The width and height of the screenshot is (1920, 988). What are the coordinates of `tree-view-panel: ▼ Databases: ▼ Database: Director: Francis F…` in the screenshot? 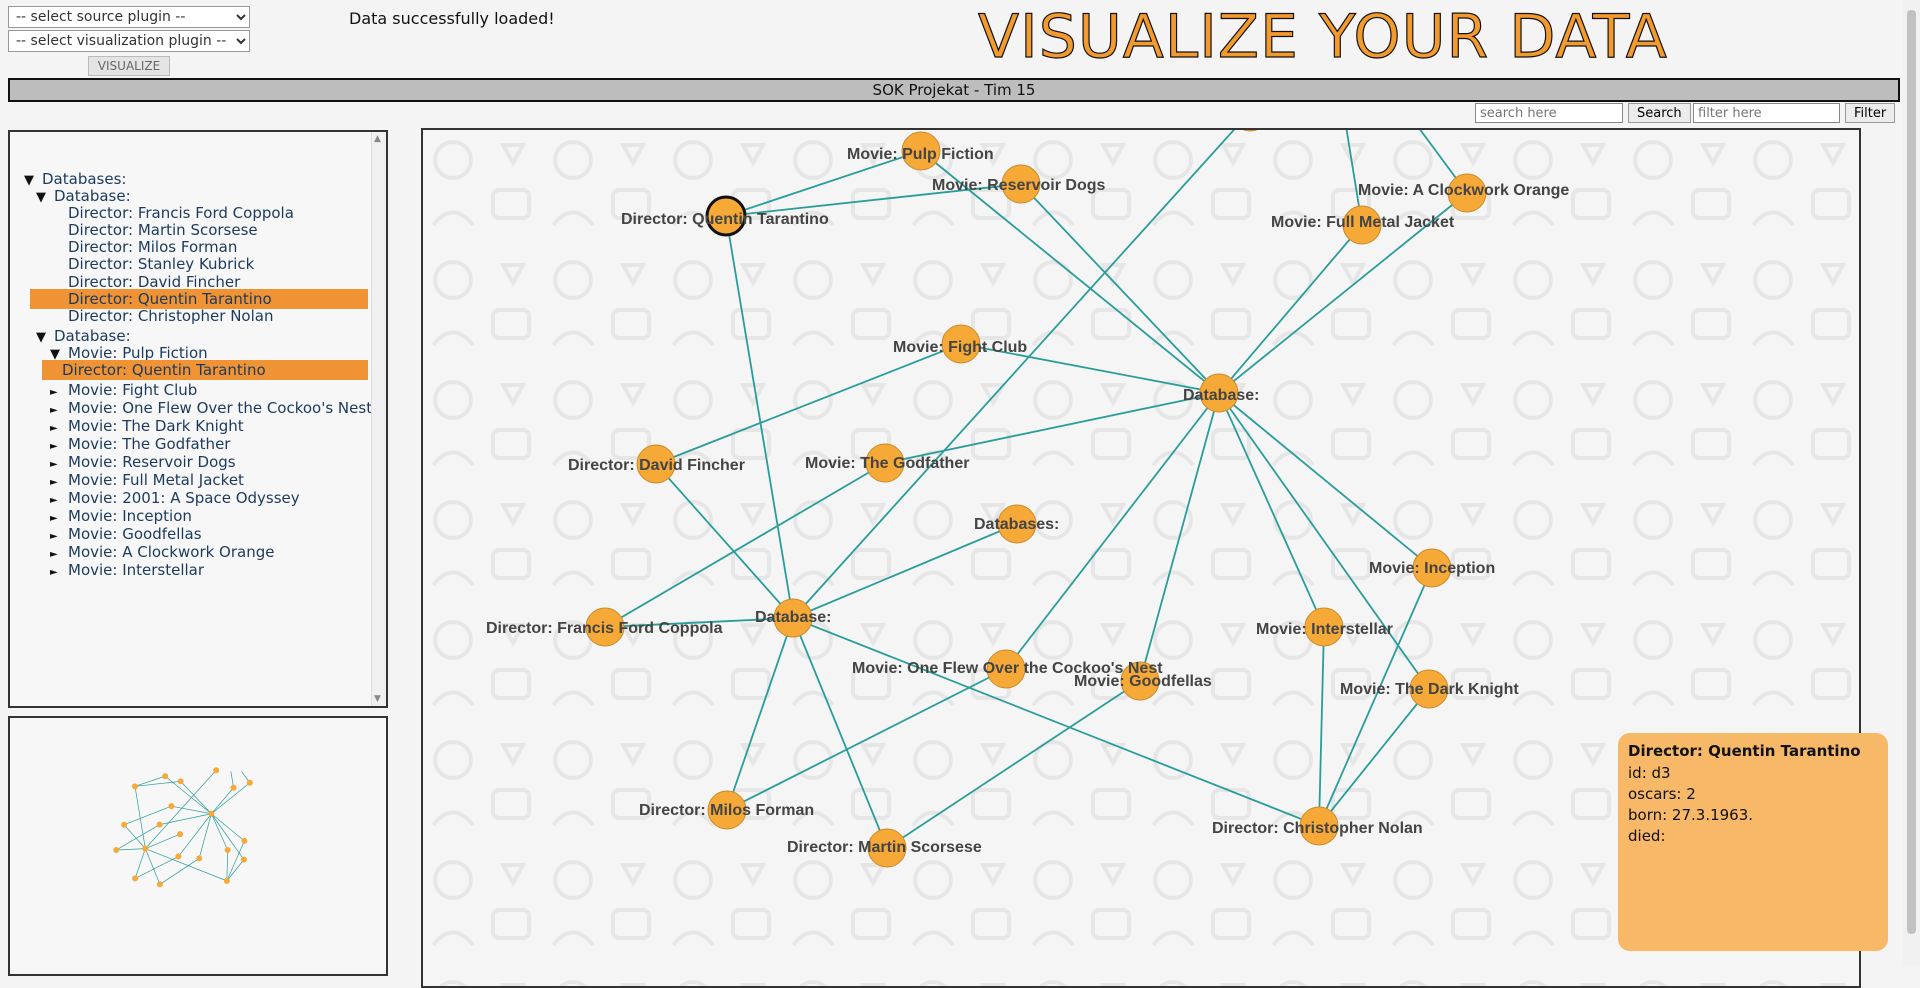 It's located at (198, 419).